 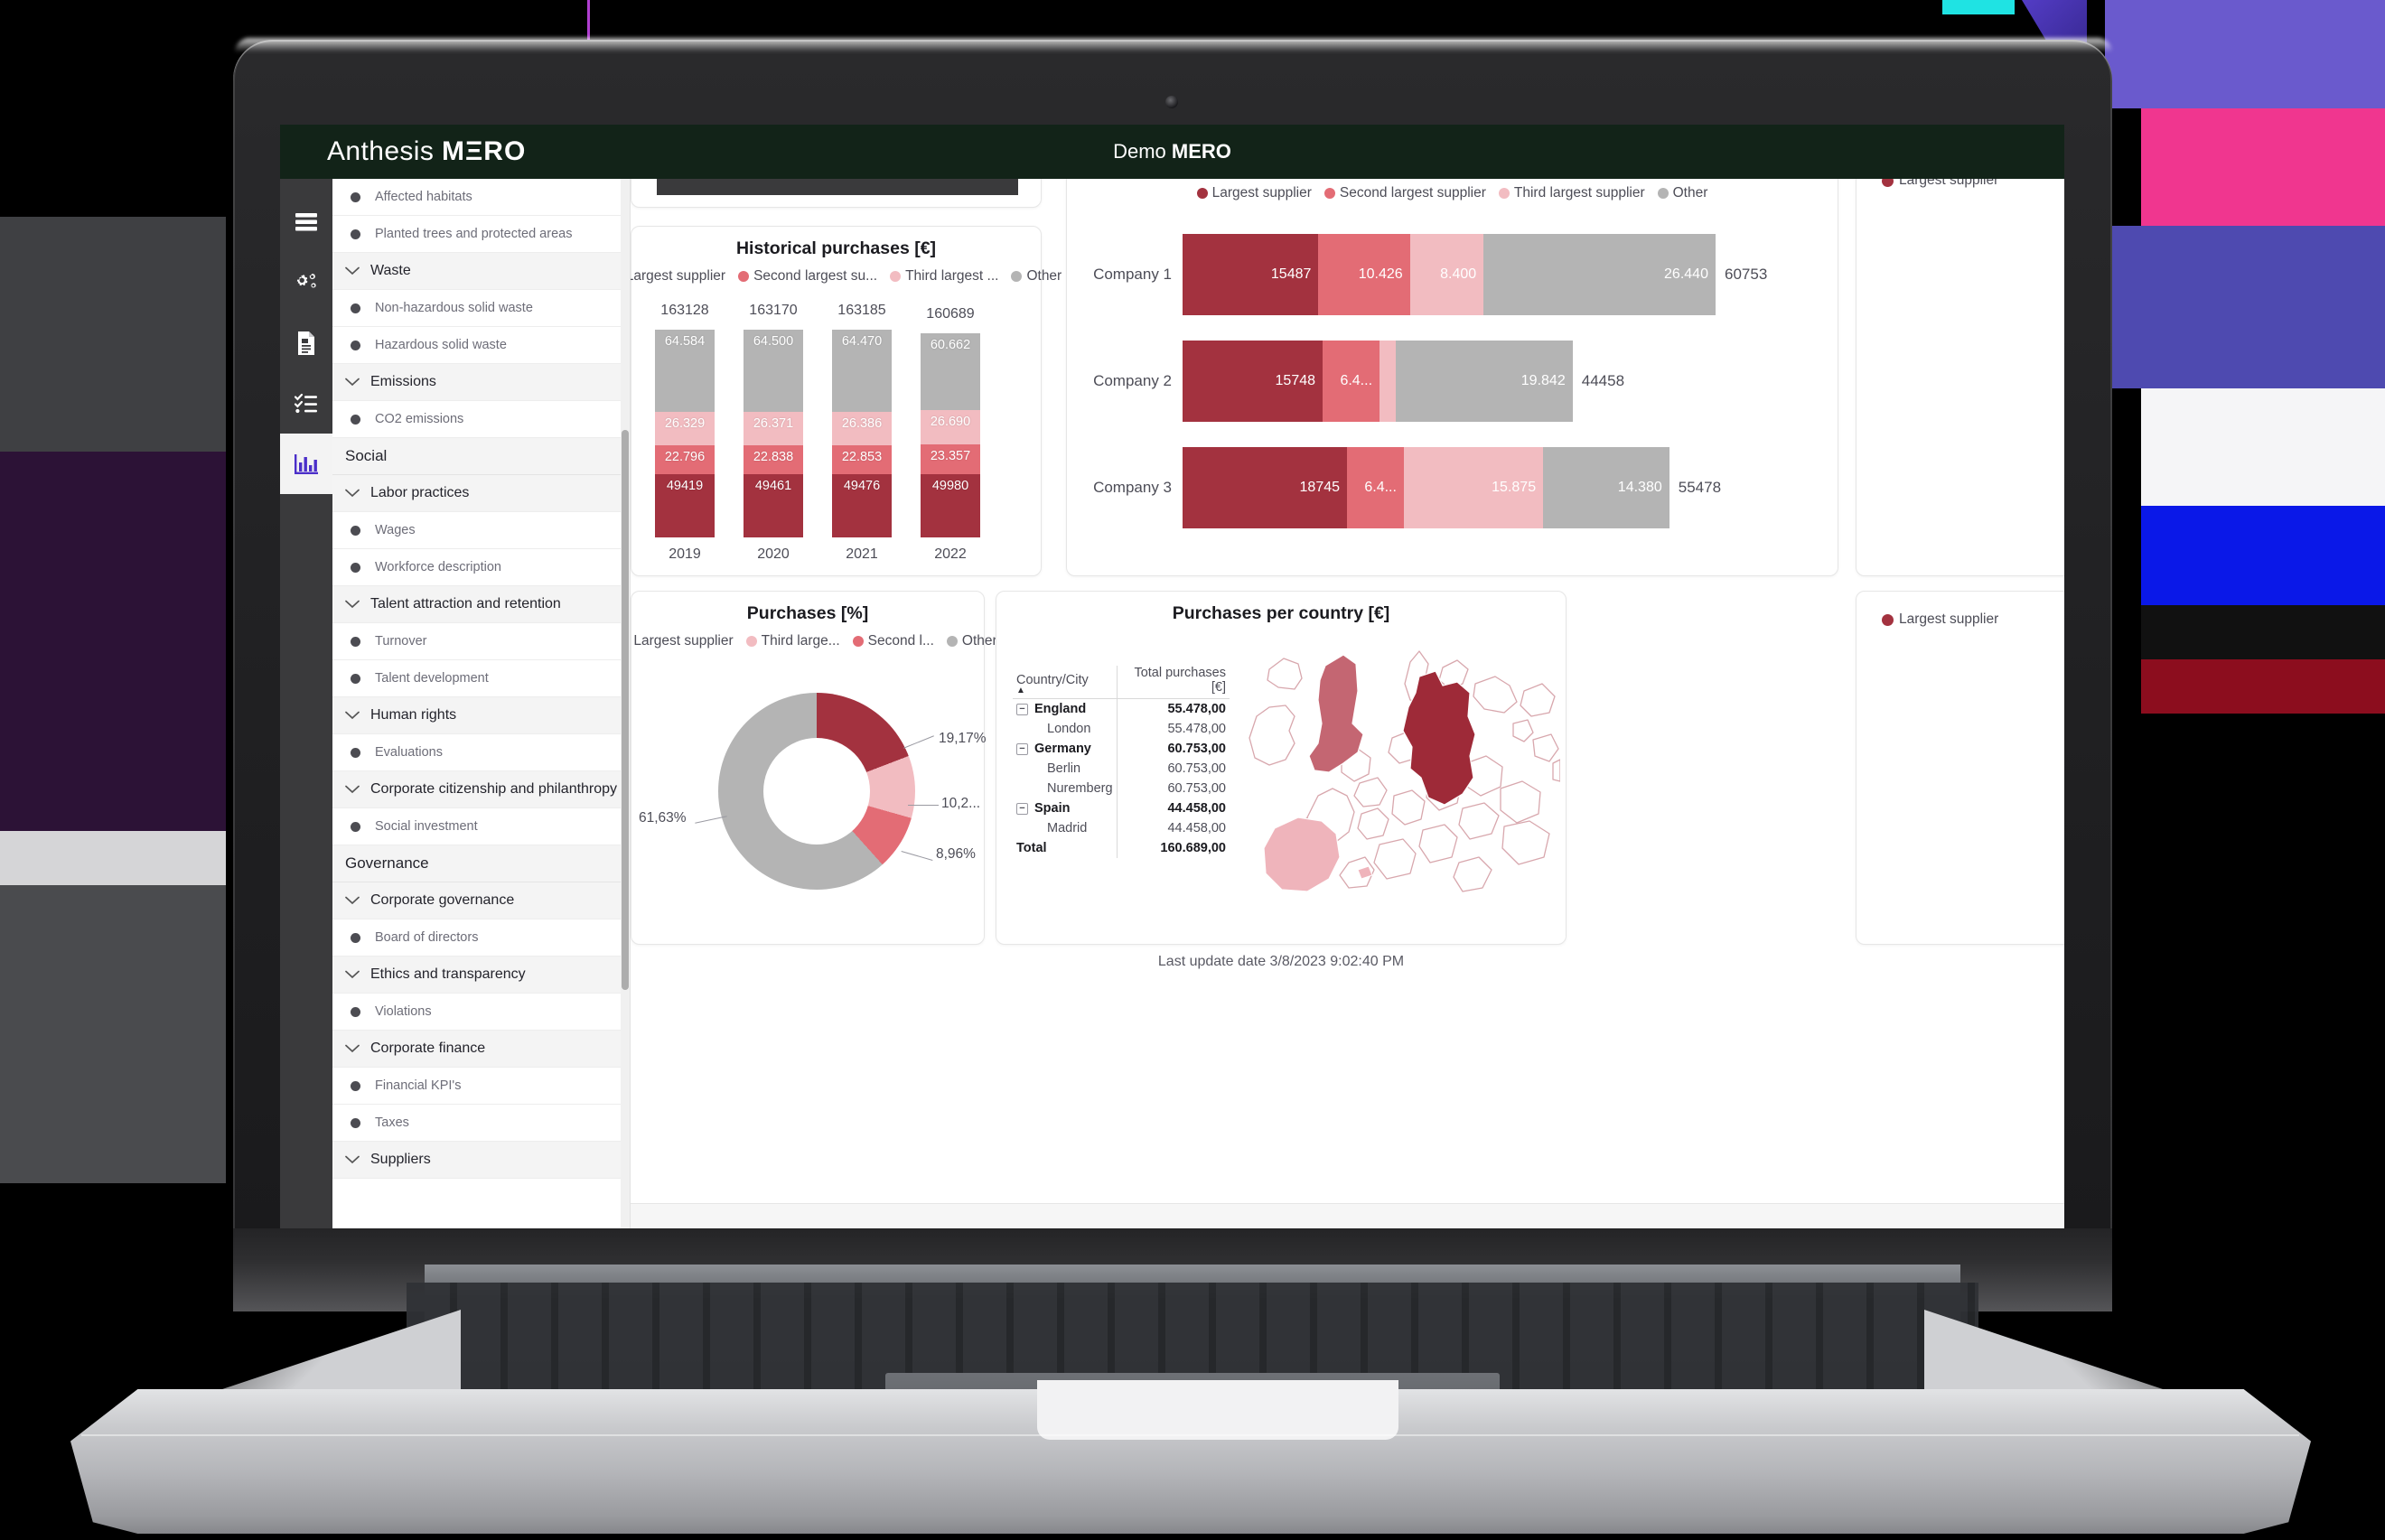 I want to click on bar-segment: 49461, so click(x=773, y=506).